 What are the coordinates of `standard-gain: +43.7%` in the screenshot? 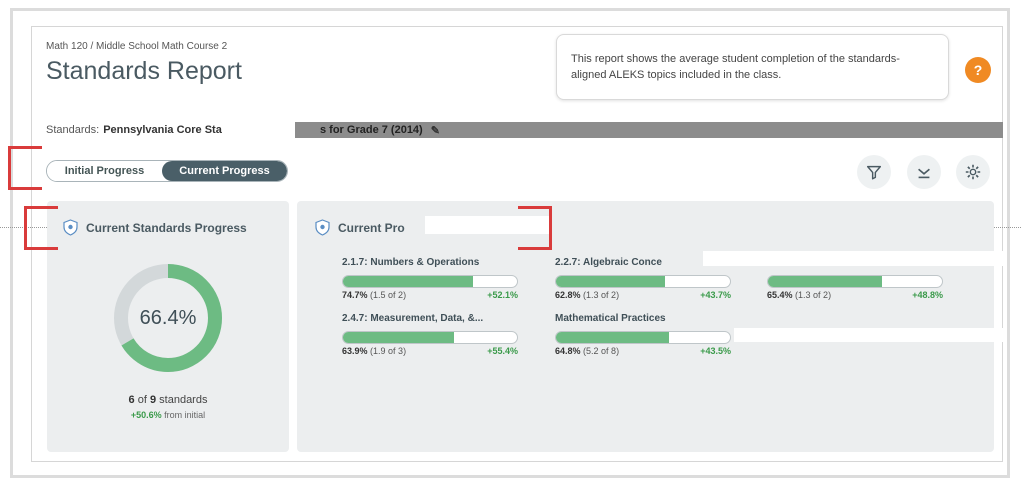 It's located at (715, 295).